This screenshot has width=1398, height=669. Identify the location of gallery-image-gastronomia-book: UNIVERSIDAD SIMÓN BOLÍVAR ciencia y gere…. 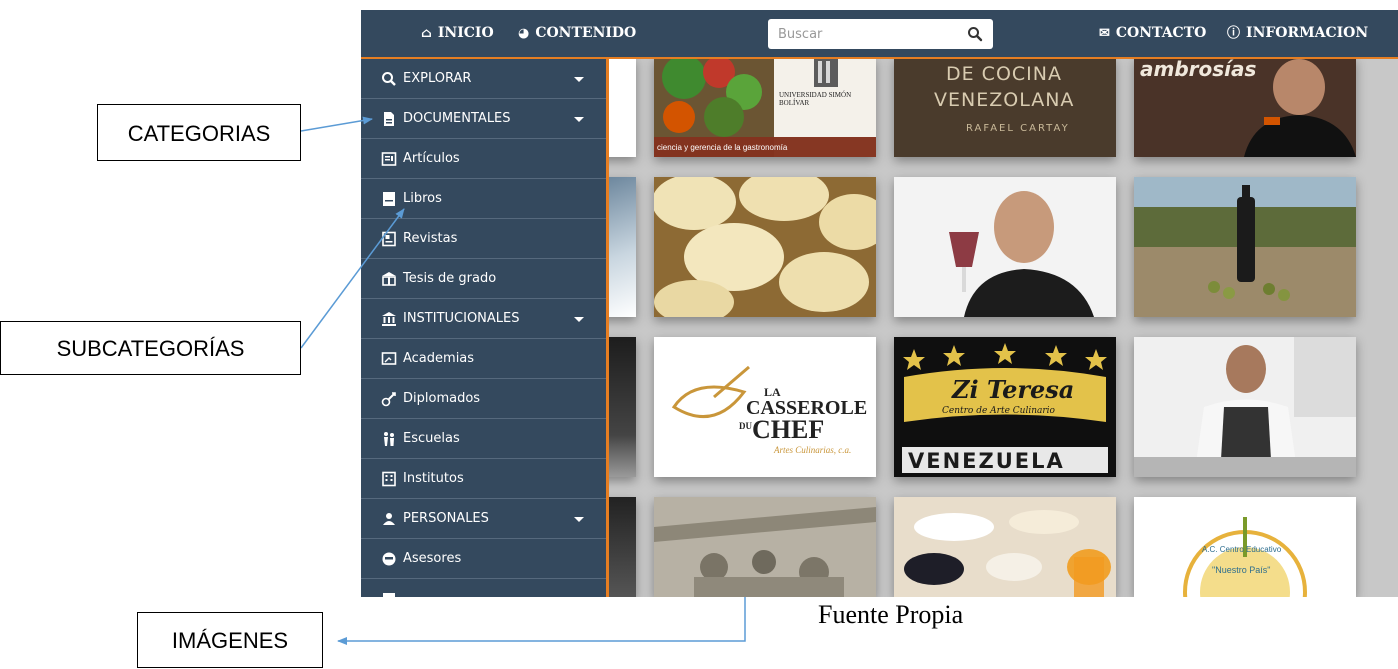
(765, 107).